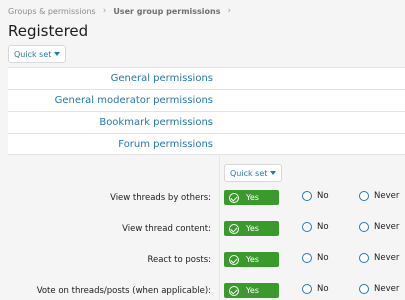  I want to click on breadcrumb-groups-permissions: Groups & permissions, so click(52, 11).